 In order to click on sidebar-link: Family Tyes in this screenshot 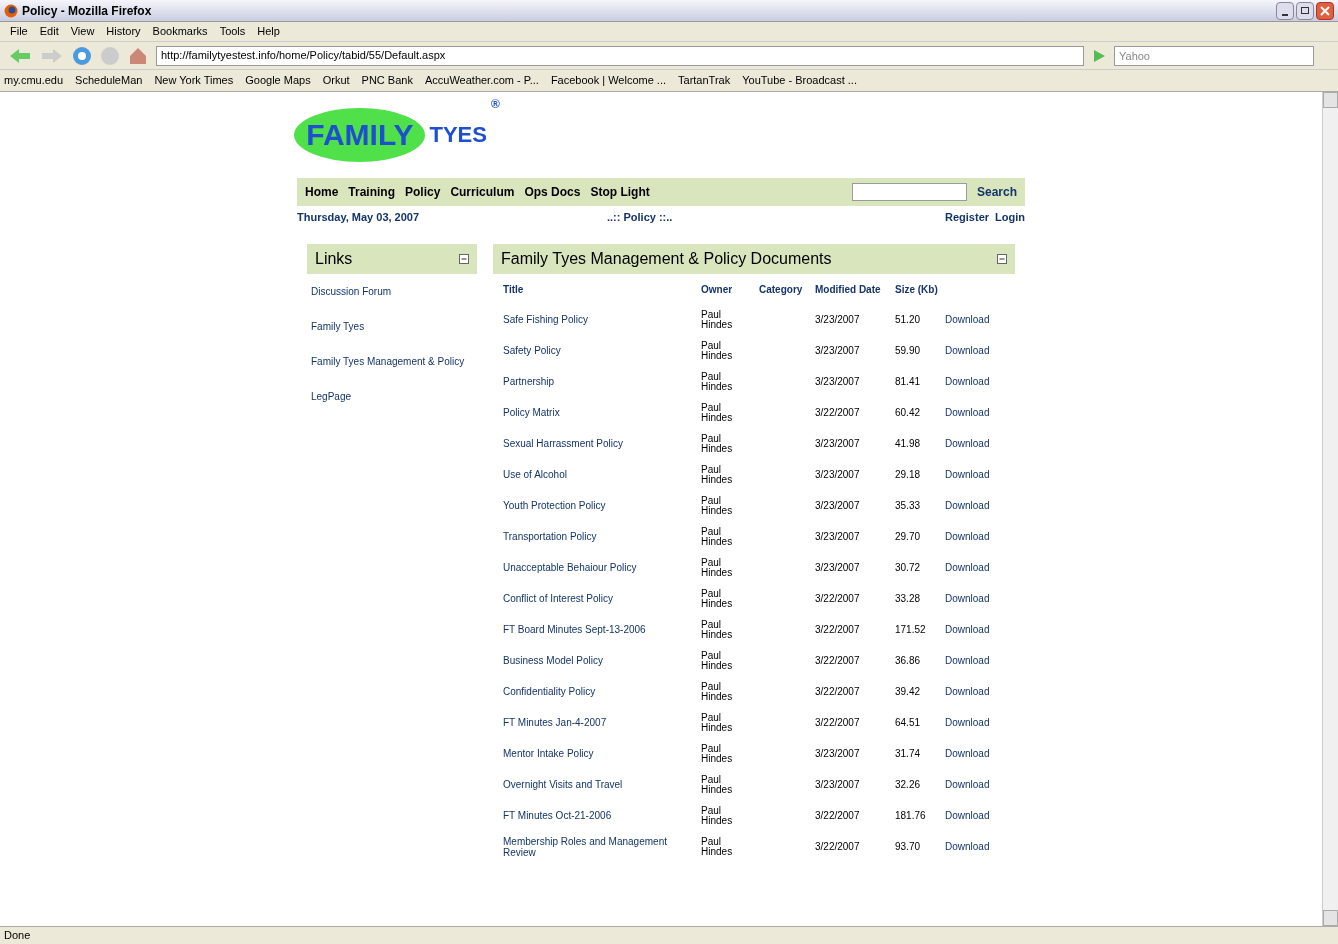, I will do `click(392, 326)`.